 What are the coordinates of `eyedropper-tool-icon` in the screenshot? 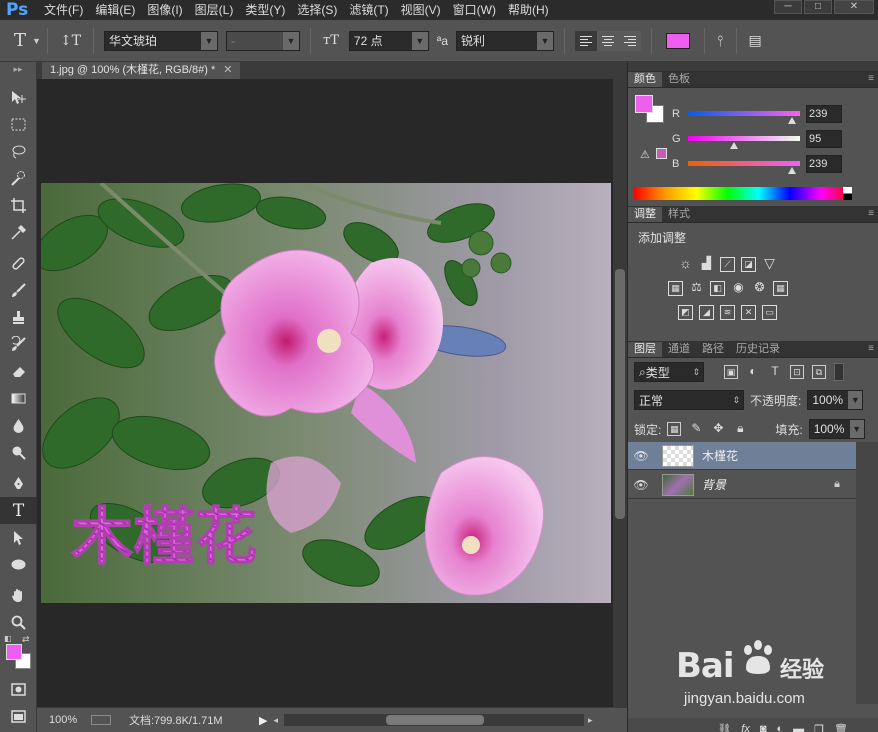 It's located at (18, 232).